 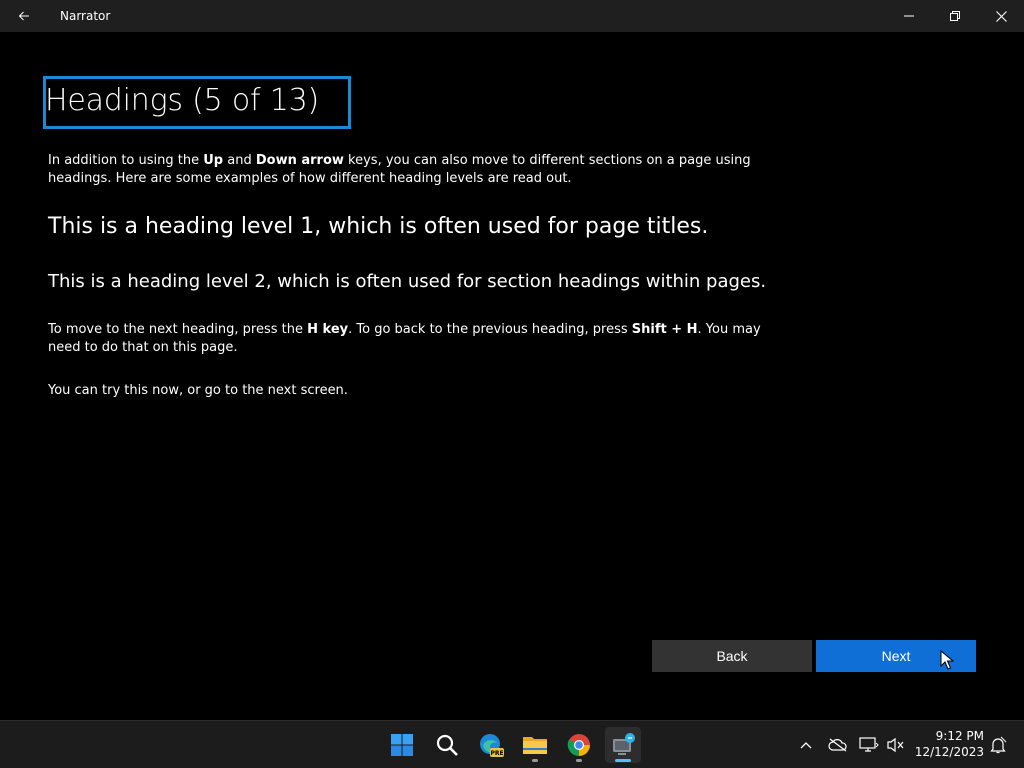 What do you see at coordinates (447, 745) in the screenshot?
I see `search-icon` at bounding box center [447, 745].